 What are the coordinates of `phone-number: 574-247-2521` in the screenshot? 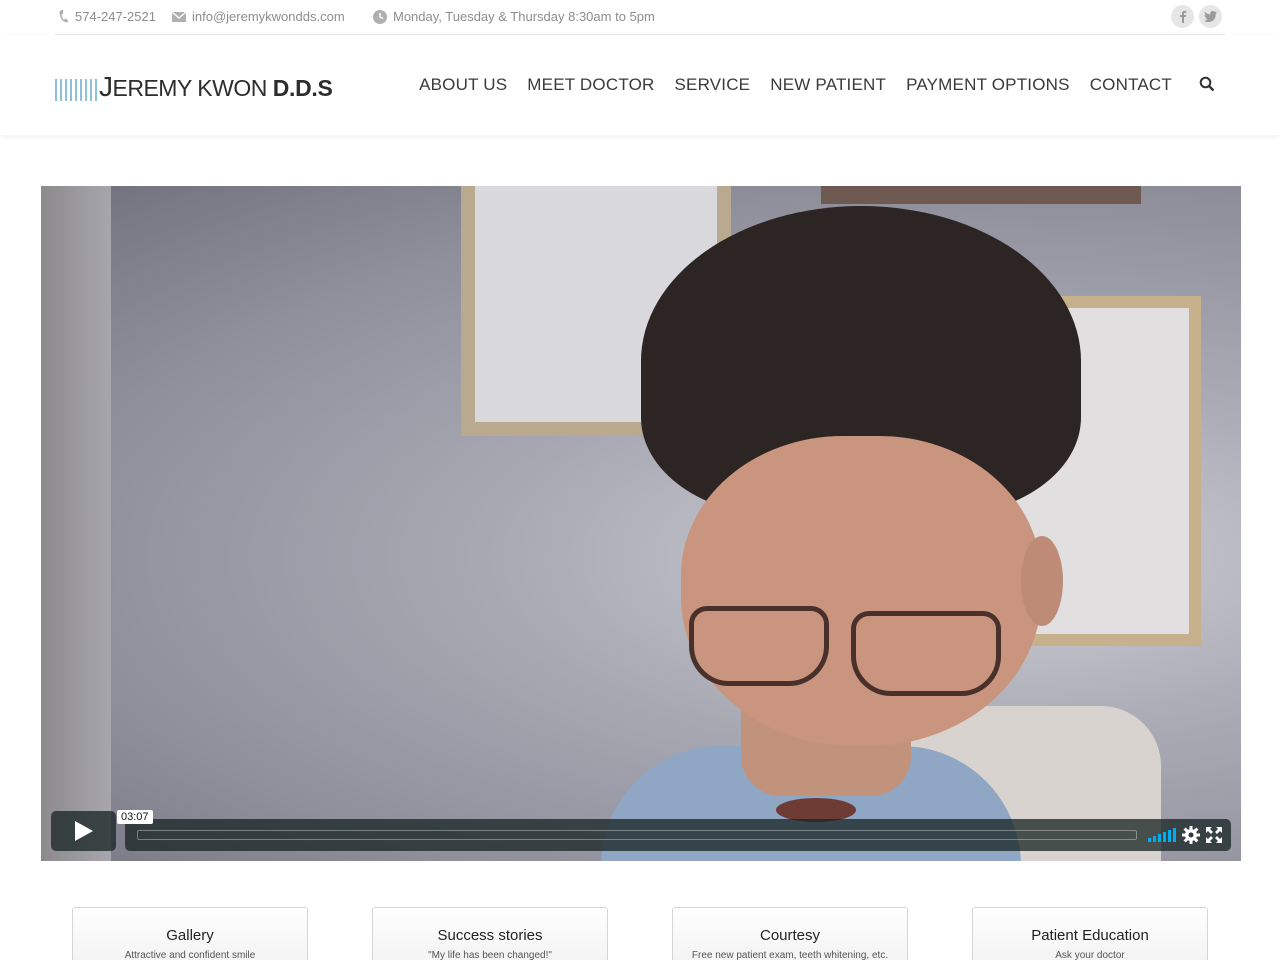 It's located at (115, 16).